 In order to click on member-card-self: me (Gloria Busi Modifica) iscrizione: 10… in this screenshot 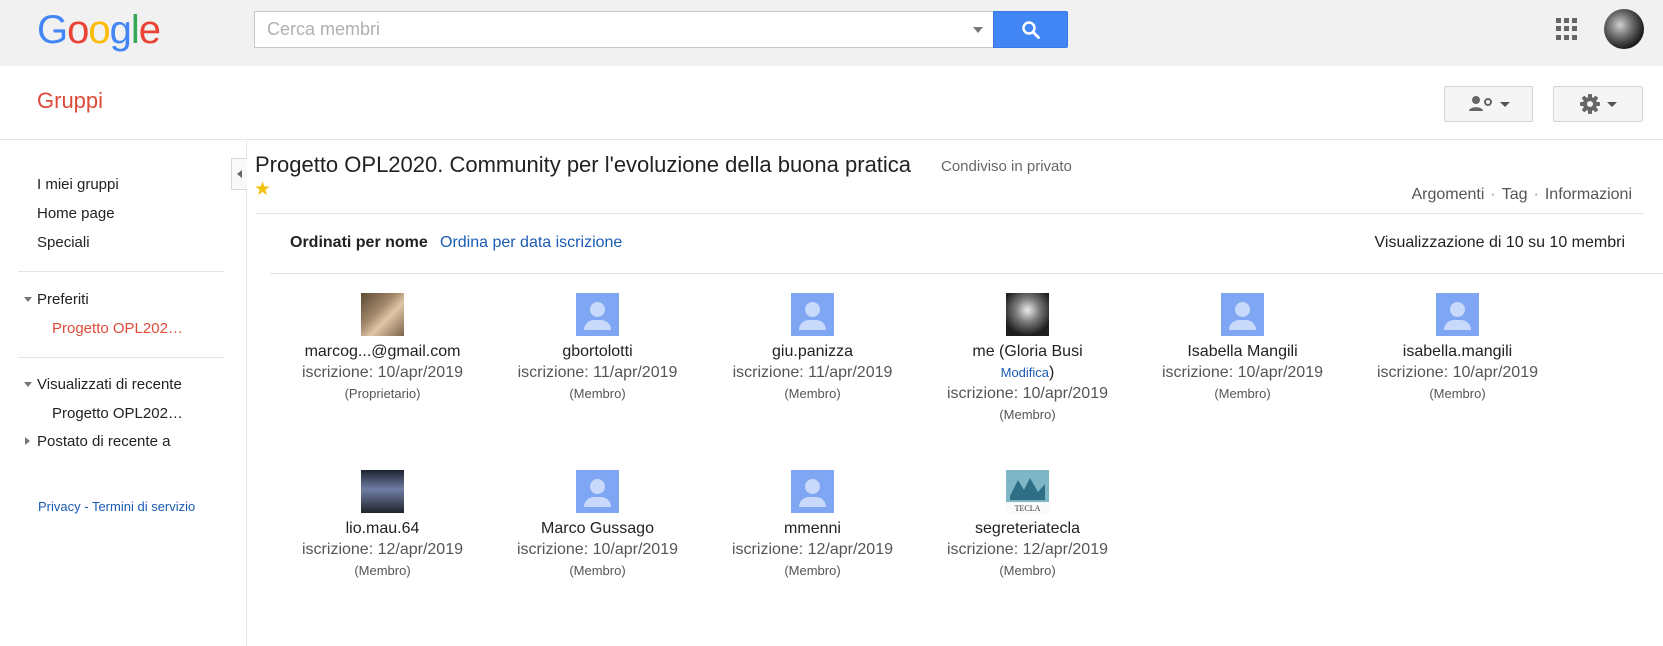, I will do `click(1027, 359)`.